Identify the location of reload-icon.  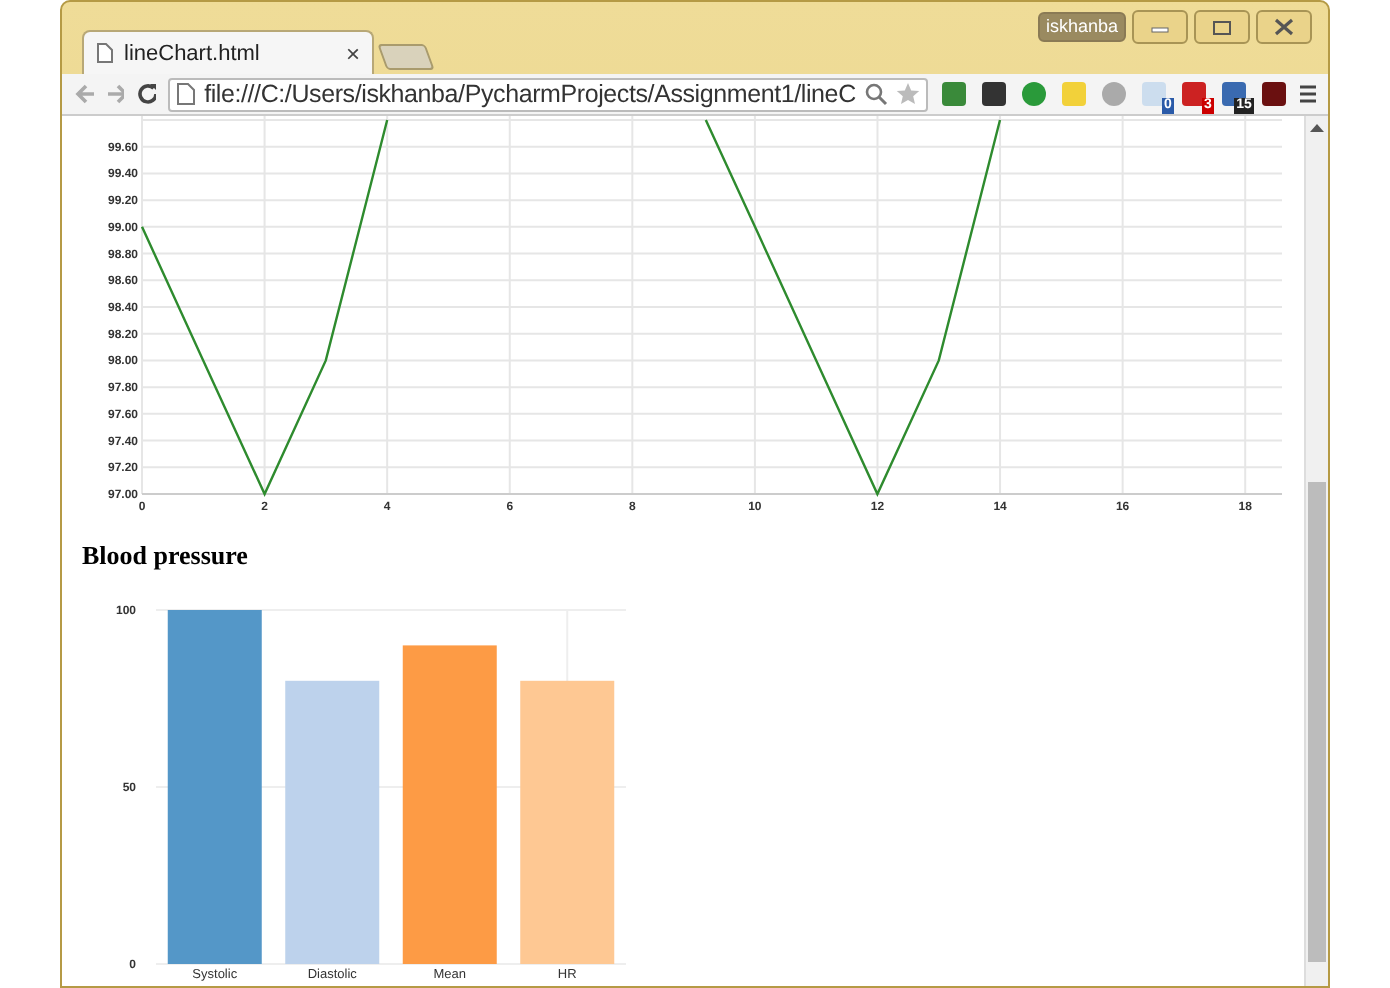
(146, 94).